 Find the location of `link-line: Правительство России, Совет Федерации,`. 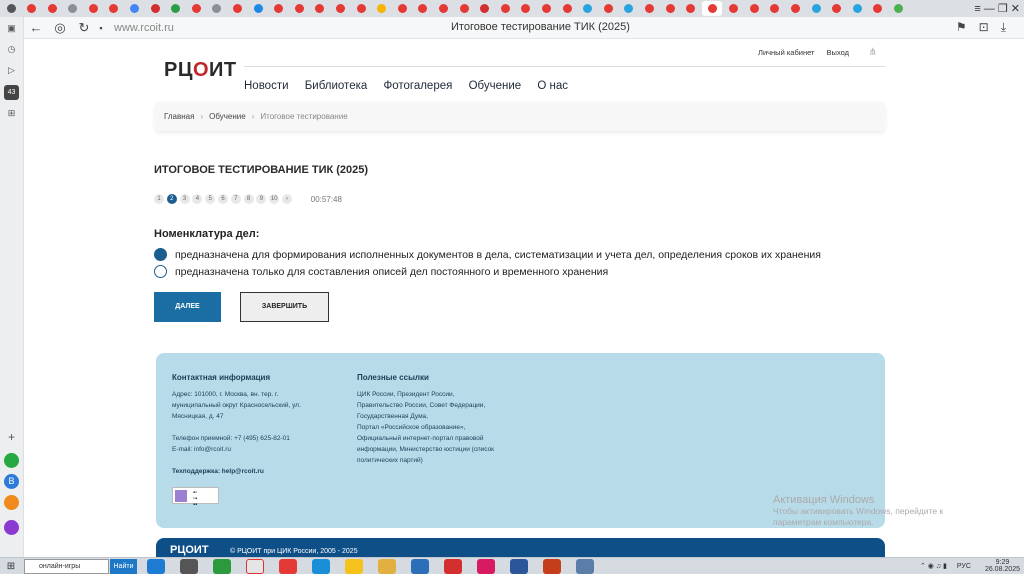

link-line: Правительство России, Совет Федерации, is located at coordinates (425, 405).